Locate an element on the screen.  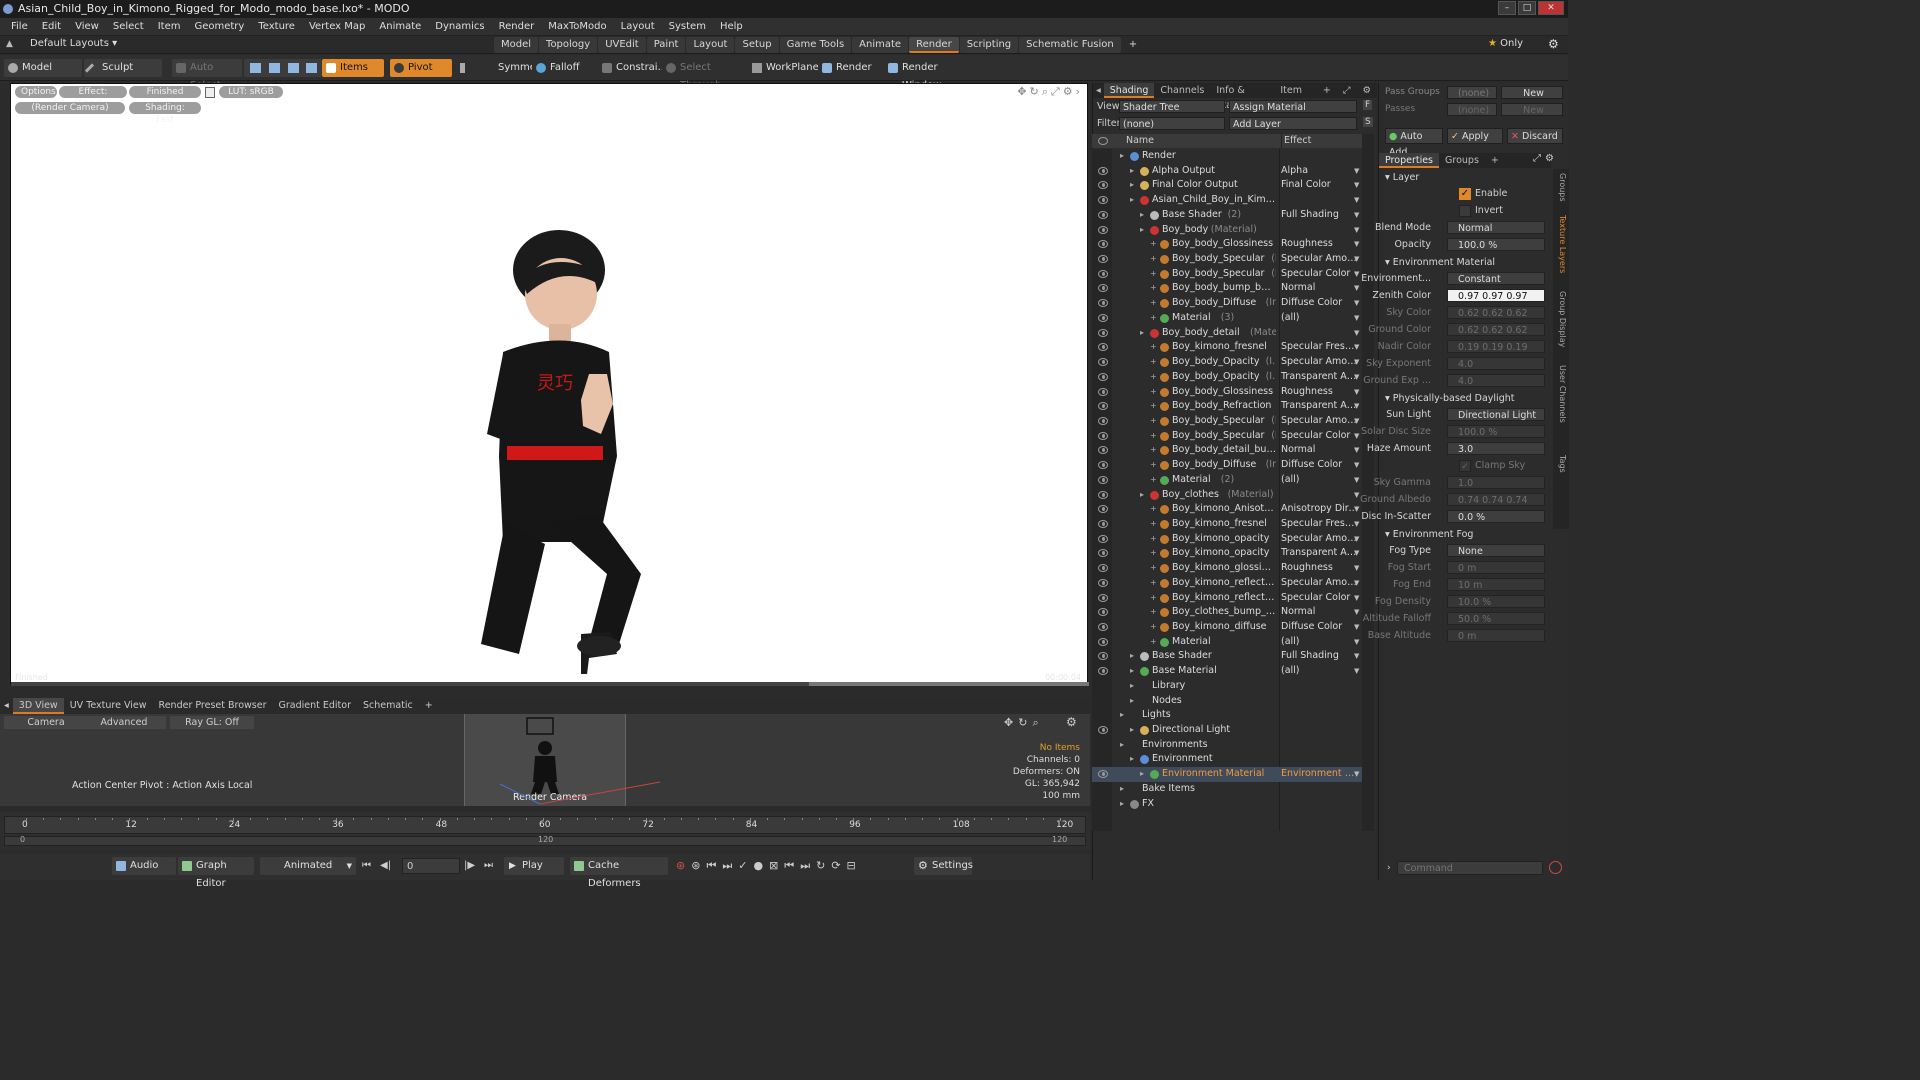
render-button: Render is located at coordinates (846, 68).